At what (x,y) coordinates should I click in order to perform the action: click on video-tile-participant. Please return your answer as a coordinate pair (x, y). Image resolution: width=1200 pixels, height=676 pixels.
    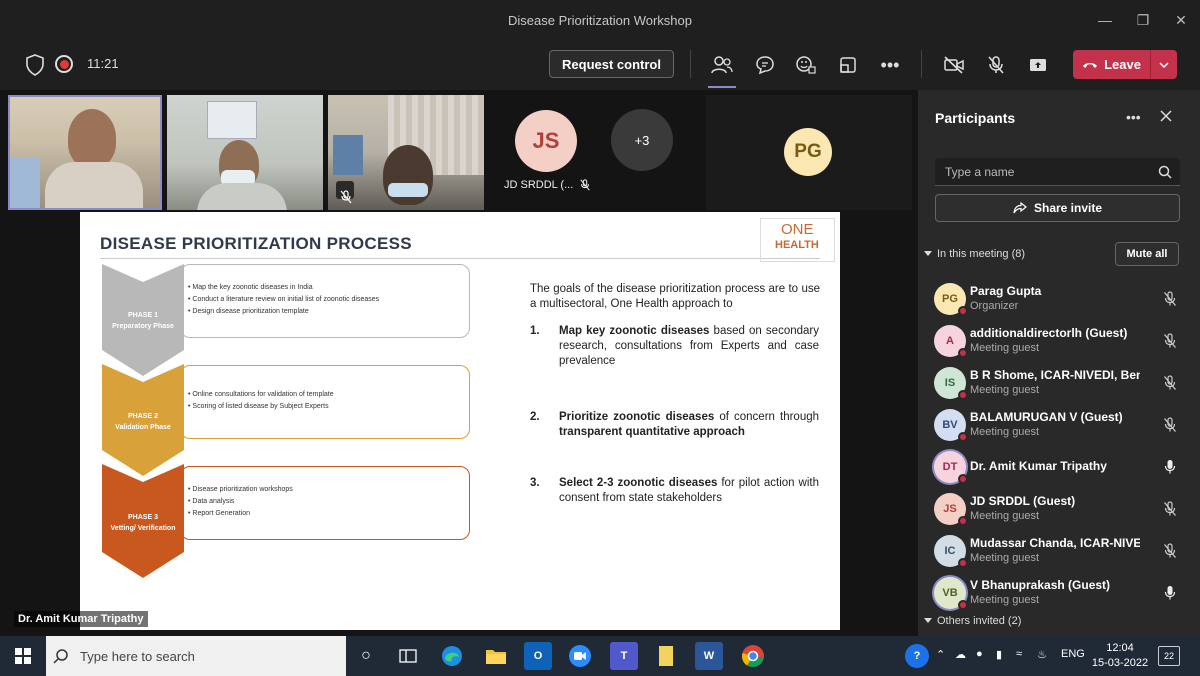
    Looking at the image, I should click on (245, 152).